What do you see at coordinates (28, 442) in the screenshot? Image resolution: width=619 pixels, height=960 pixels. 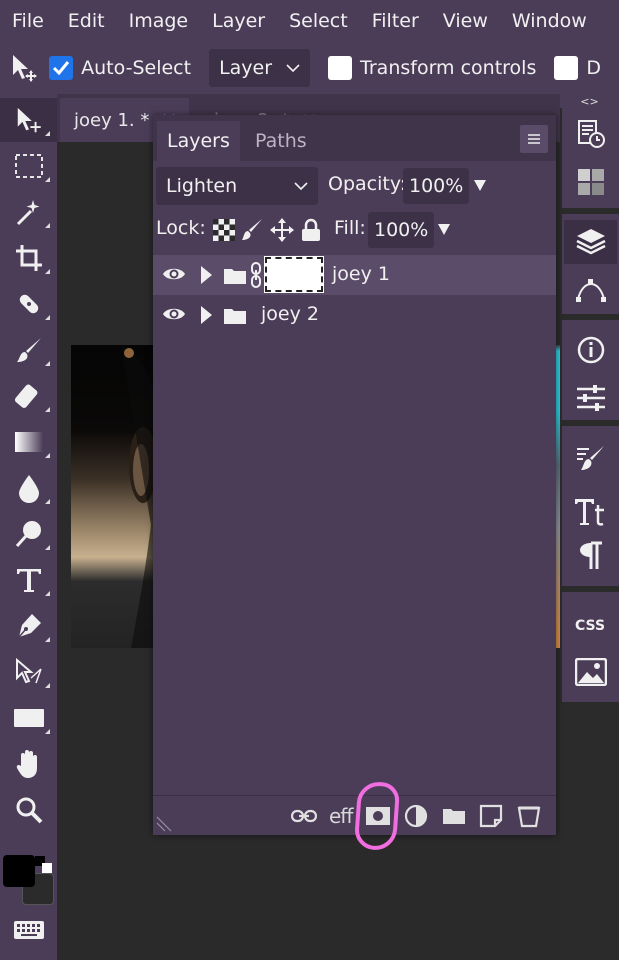 I see `gradient-tool` at bounding box center [28, 442].